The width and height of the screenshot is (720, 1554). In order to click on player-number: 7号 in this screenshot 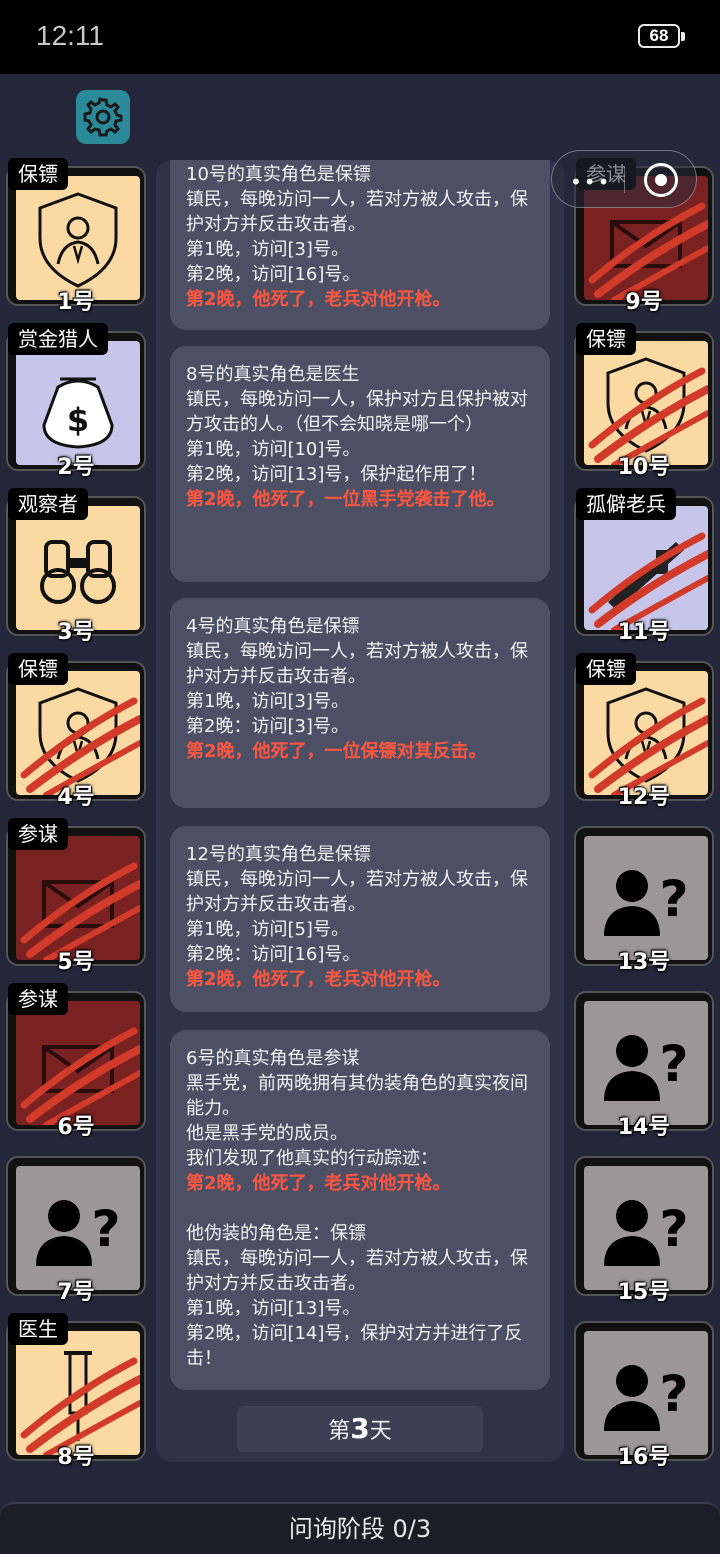, I will do `click(76, 1292)`.